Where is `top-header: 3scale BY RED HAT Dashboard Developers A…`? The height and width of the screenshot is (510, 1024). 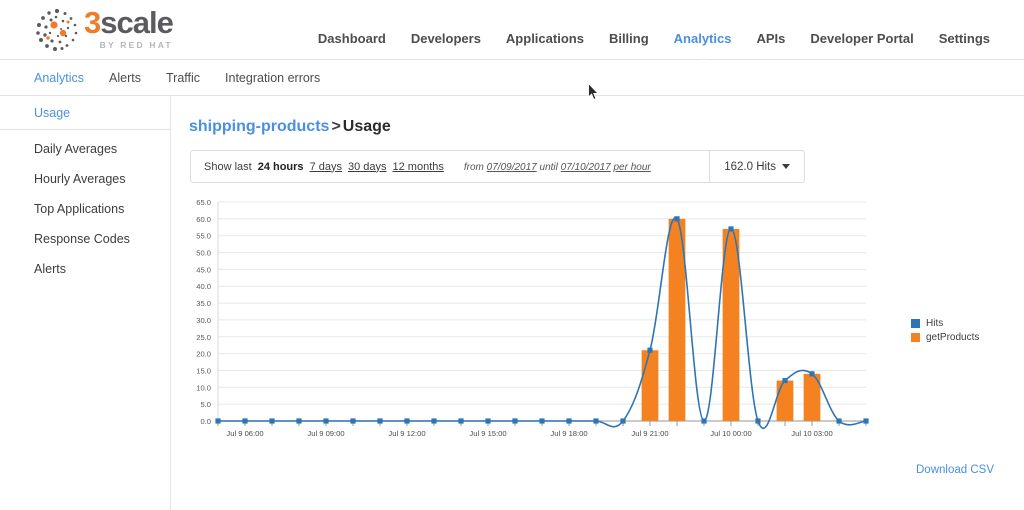 top-header: 3scale BY RED HAT Dashboard Developers A… is located at coordinates (512, 33).